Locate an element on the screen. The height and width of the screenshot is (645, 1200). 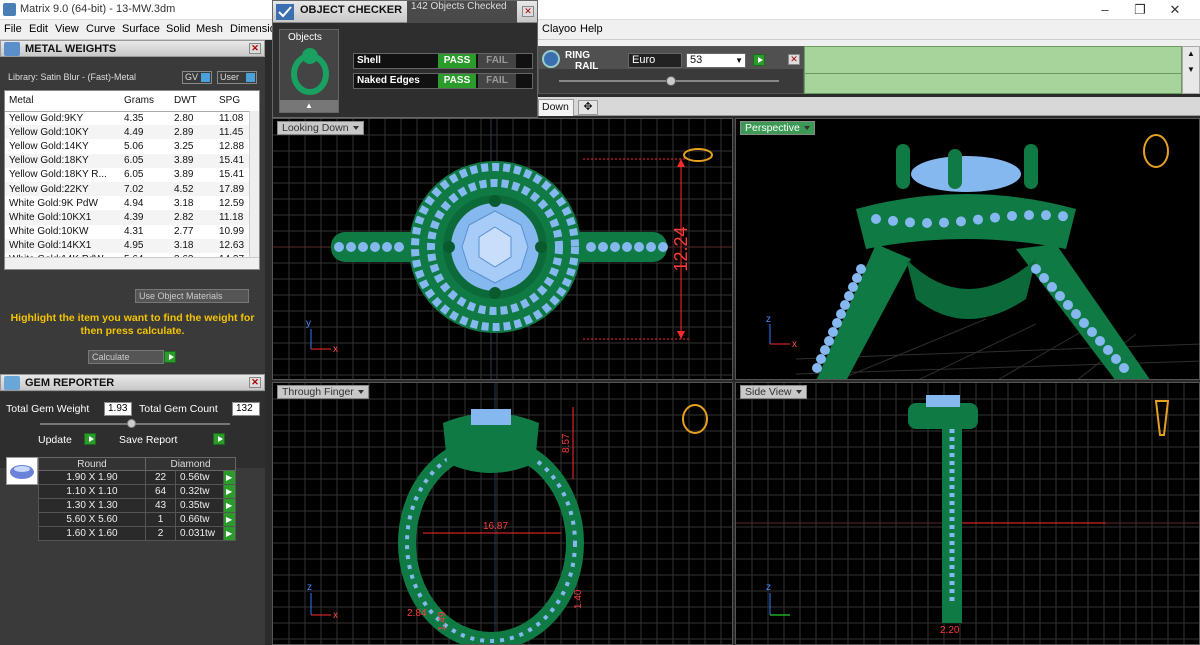
menu-solid: Solid is located at coordinates (178, 29).